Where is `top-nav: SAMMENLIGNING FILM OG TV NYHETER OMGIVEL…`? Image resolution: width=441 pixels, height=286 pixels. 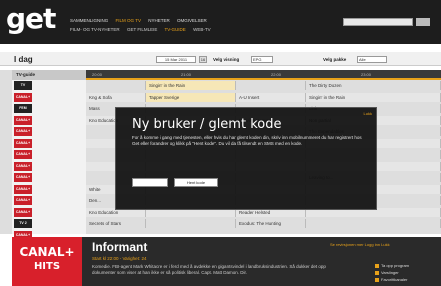
top-nav: SAMMENLIGNING FILM OG TV NYHETER OMGIVEL… is located at coordinates (141, 20).